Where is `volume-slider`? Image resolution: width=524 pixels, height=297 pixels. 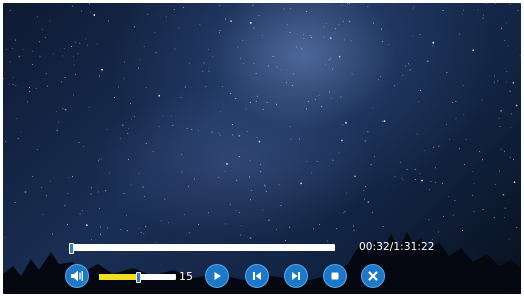
volume-slider is located at coordinates (137, 277).